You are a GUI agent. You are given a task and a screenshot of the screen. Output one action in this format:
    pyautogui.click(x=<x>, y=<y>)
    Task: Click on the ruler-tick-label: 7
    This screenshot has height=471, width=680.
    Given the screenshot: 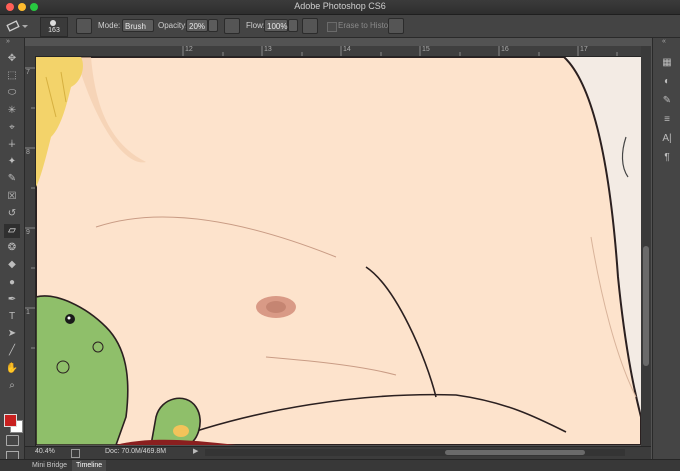 What is the action you would take?
    pyautogui.click(x=28, y=72)
    